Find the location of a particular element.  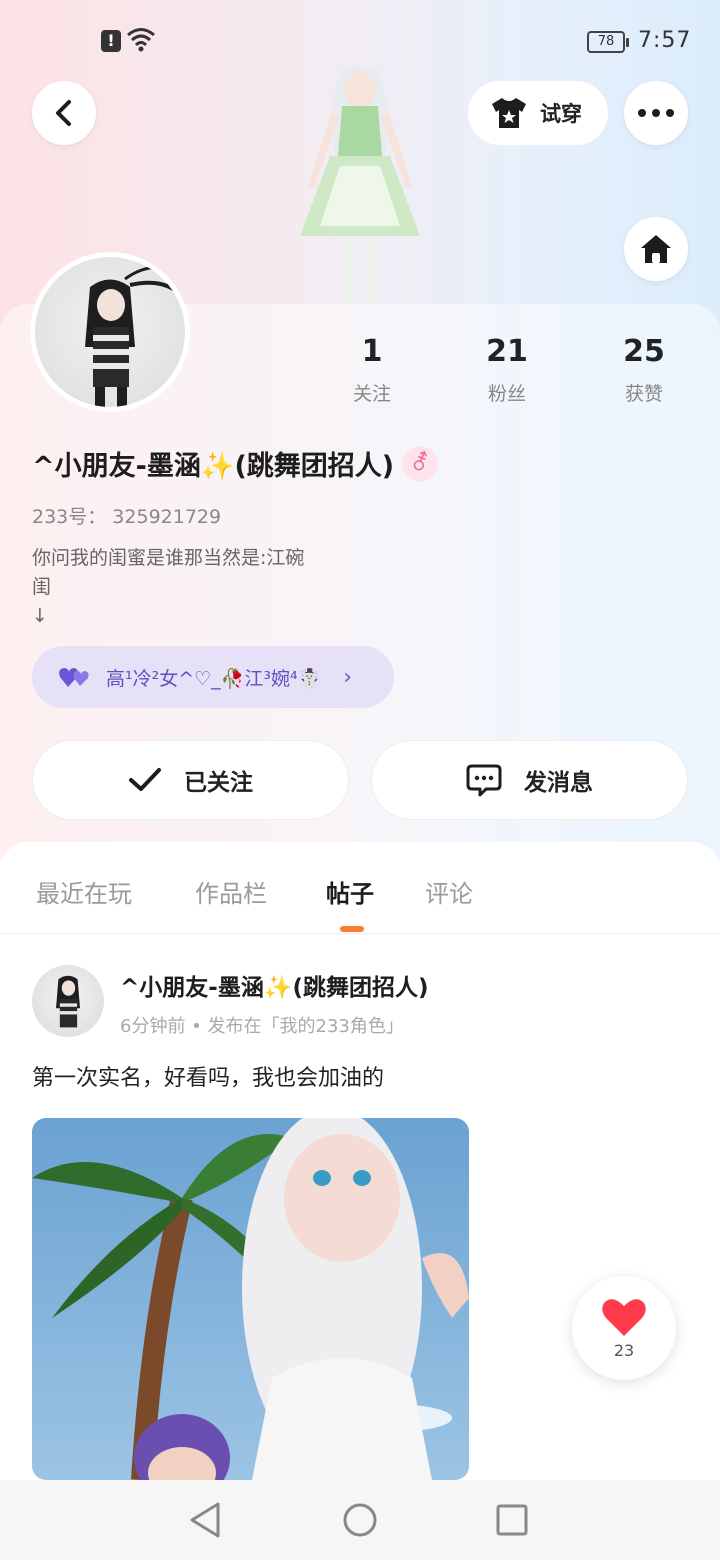

send-message-button: 发消息 is located at coordinates (529, 780).